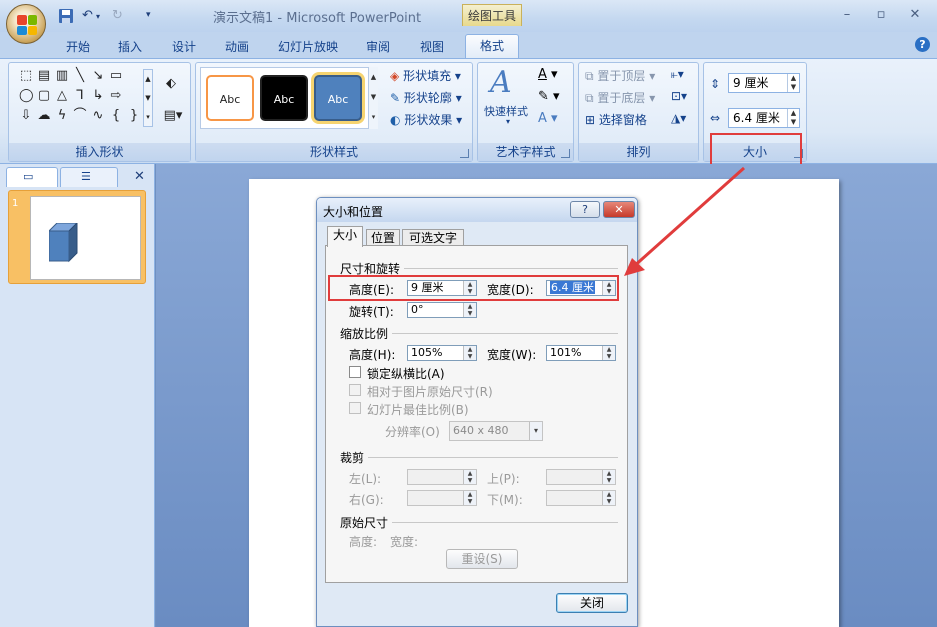  What do you see at coordinates (426, 119) in the screenshot?
I see `shape-effects-button: ◐ 形状效果 ▾` at bounding box center [426, 119].